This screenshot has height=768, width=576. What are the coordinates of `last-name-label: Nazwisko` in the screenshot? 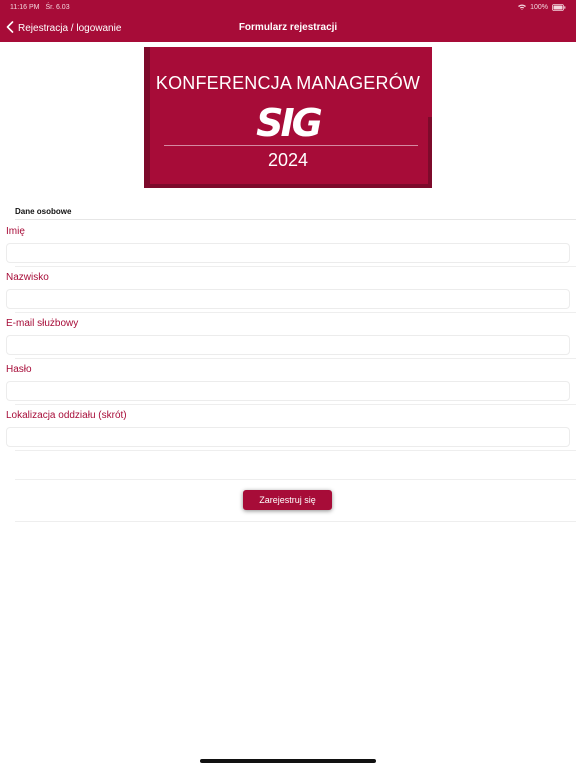 It's located at (27, 277).